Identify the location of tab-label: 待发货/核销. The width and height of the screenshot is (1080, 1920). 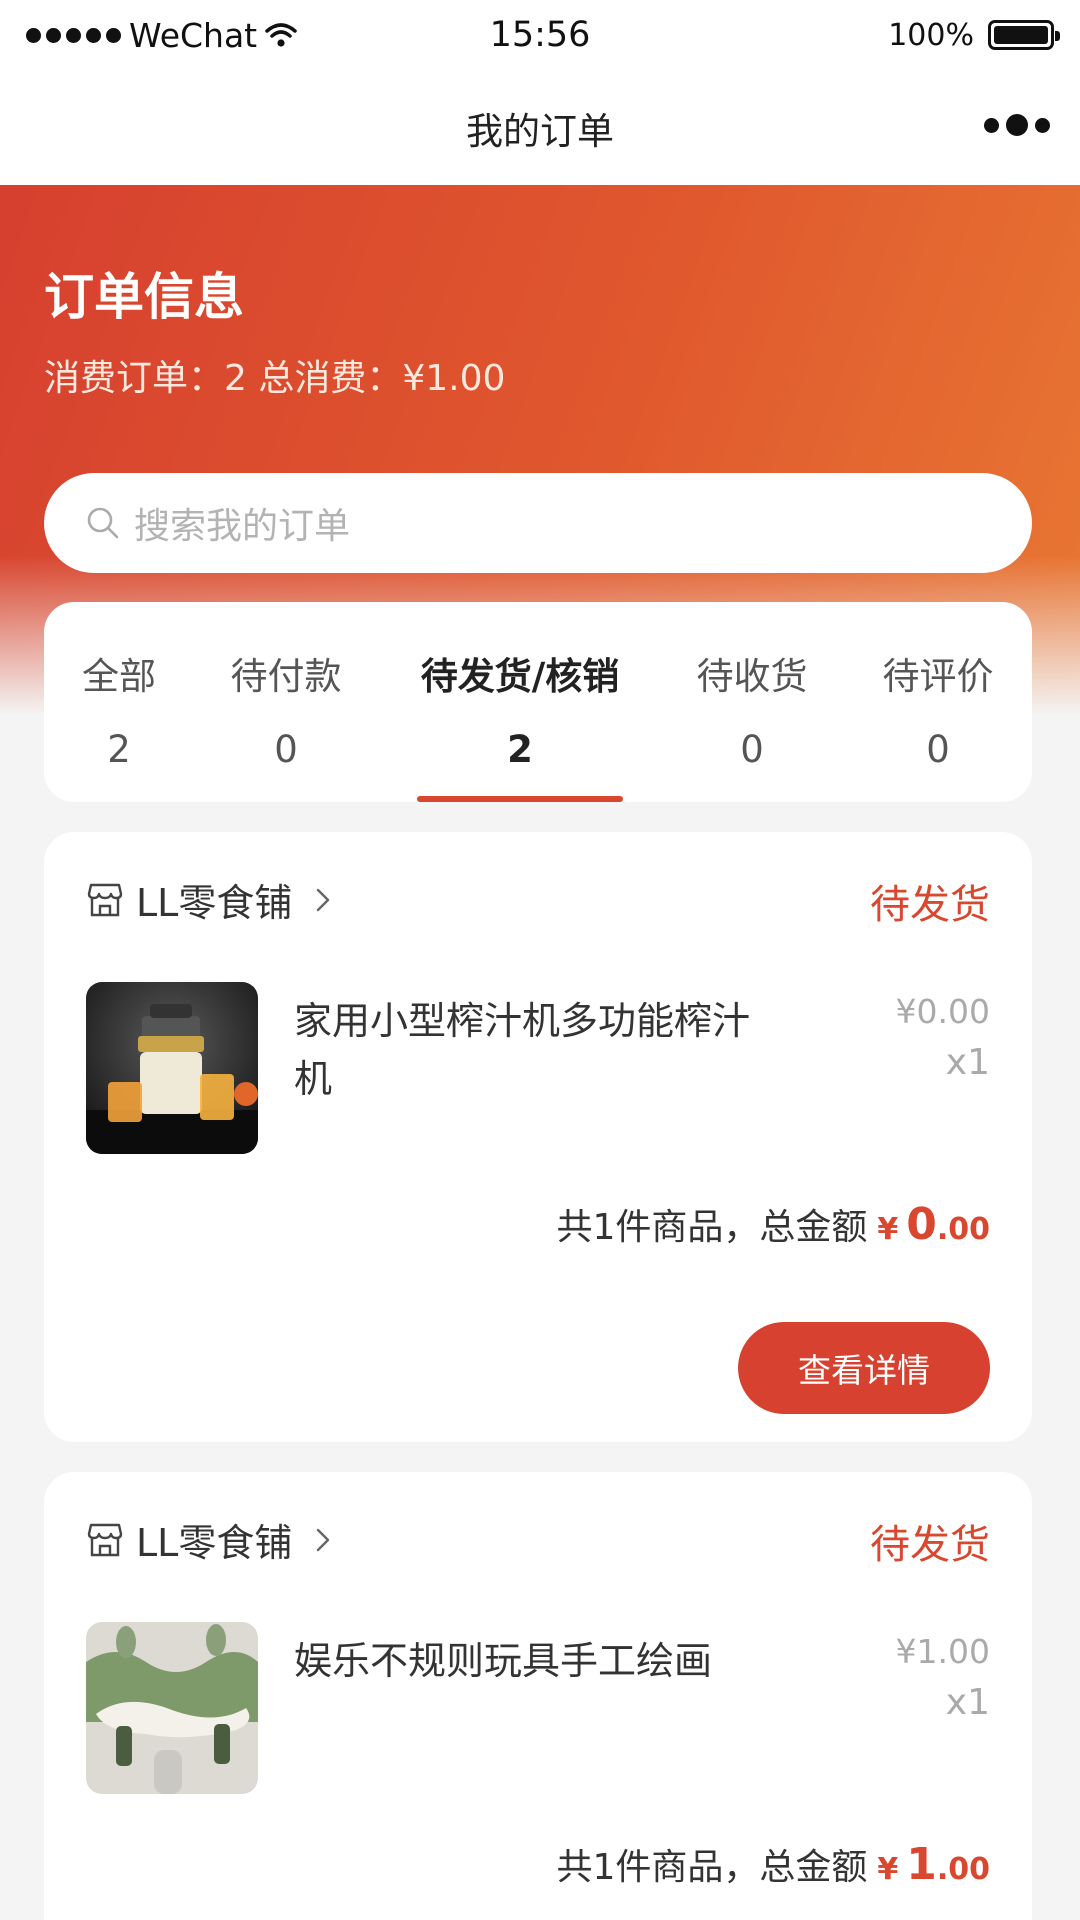
(520, 676).